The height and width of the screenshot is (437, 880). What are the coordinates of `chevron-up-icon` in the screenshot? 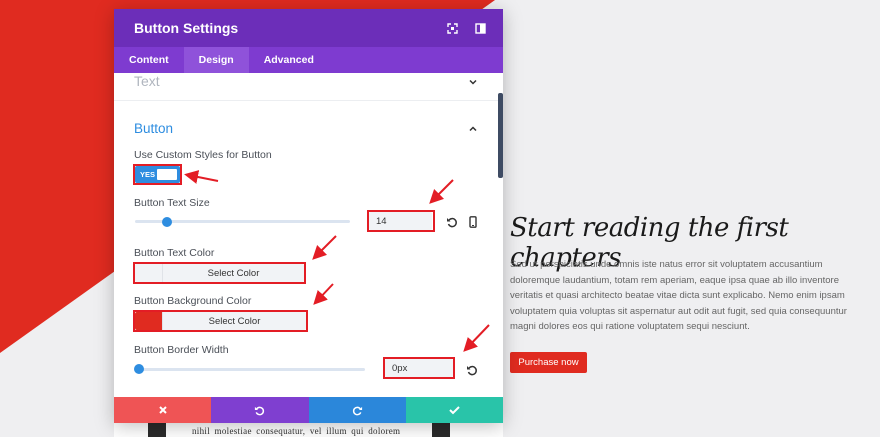 It's located at (473, 129).